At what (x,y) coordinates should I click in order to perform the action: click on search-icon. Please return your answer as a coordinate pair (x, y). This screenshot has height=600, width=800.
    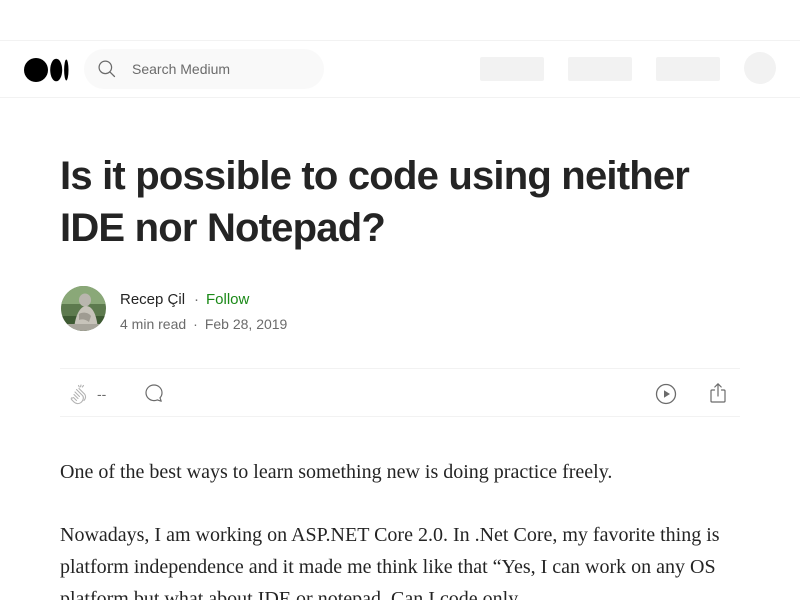
    Looking at the image, I should click on (107, 69).